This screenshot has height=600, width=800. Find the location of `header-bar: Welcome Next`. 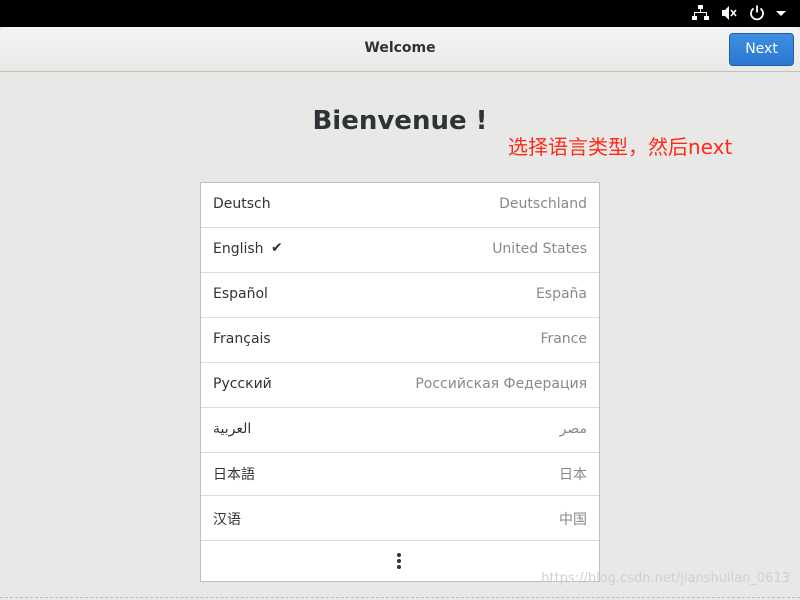

header-bar: Welcome Next is located at coordinates (400, 49).